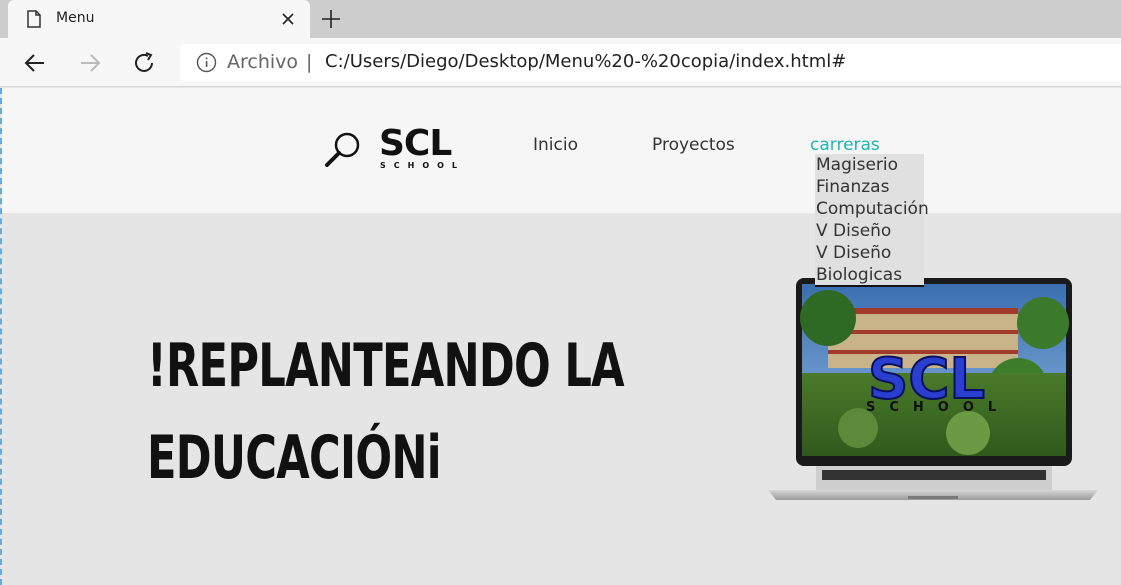 The image size is (1121, 585). What do you see at coordinates (144, 63) in the screenshot?
I see `reload-icon` at bounding box center [144, 63].